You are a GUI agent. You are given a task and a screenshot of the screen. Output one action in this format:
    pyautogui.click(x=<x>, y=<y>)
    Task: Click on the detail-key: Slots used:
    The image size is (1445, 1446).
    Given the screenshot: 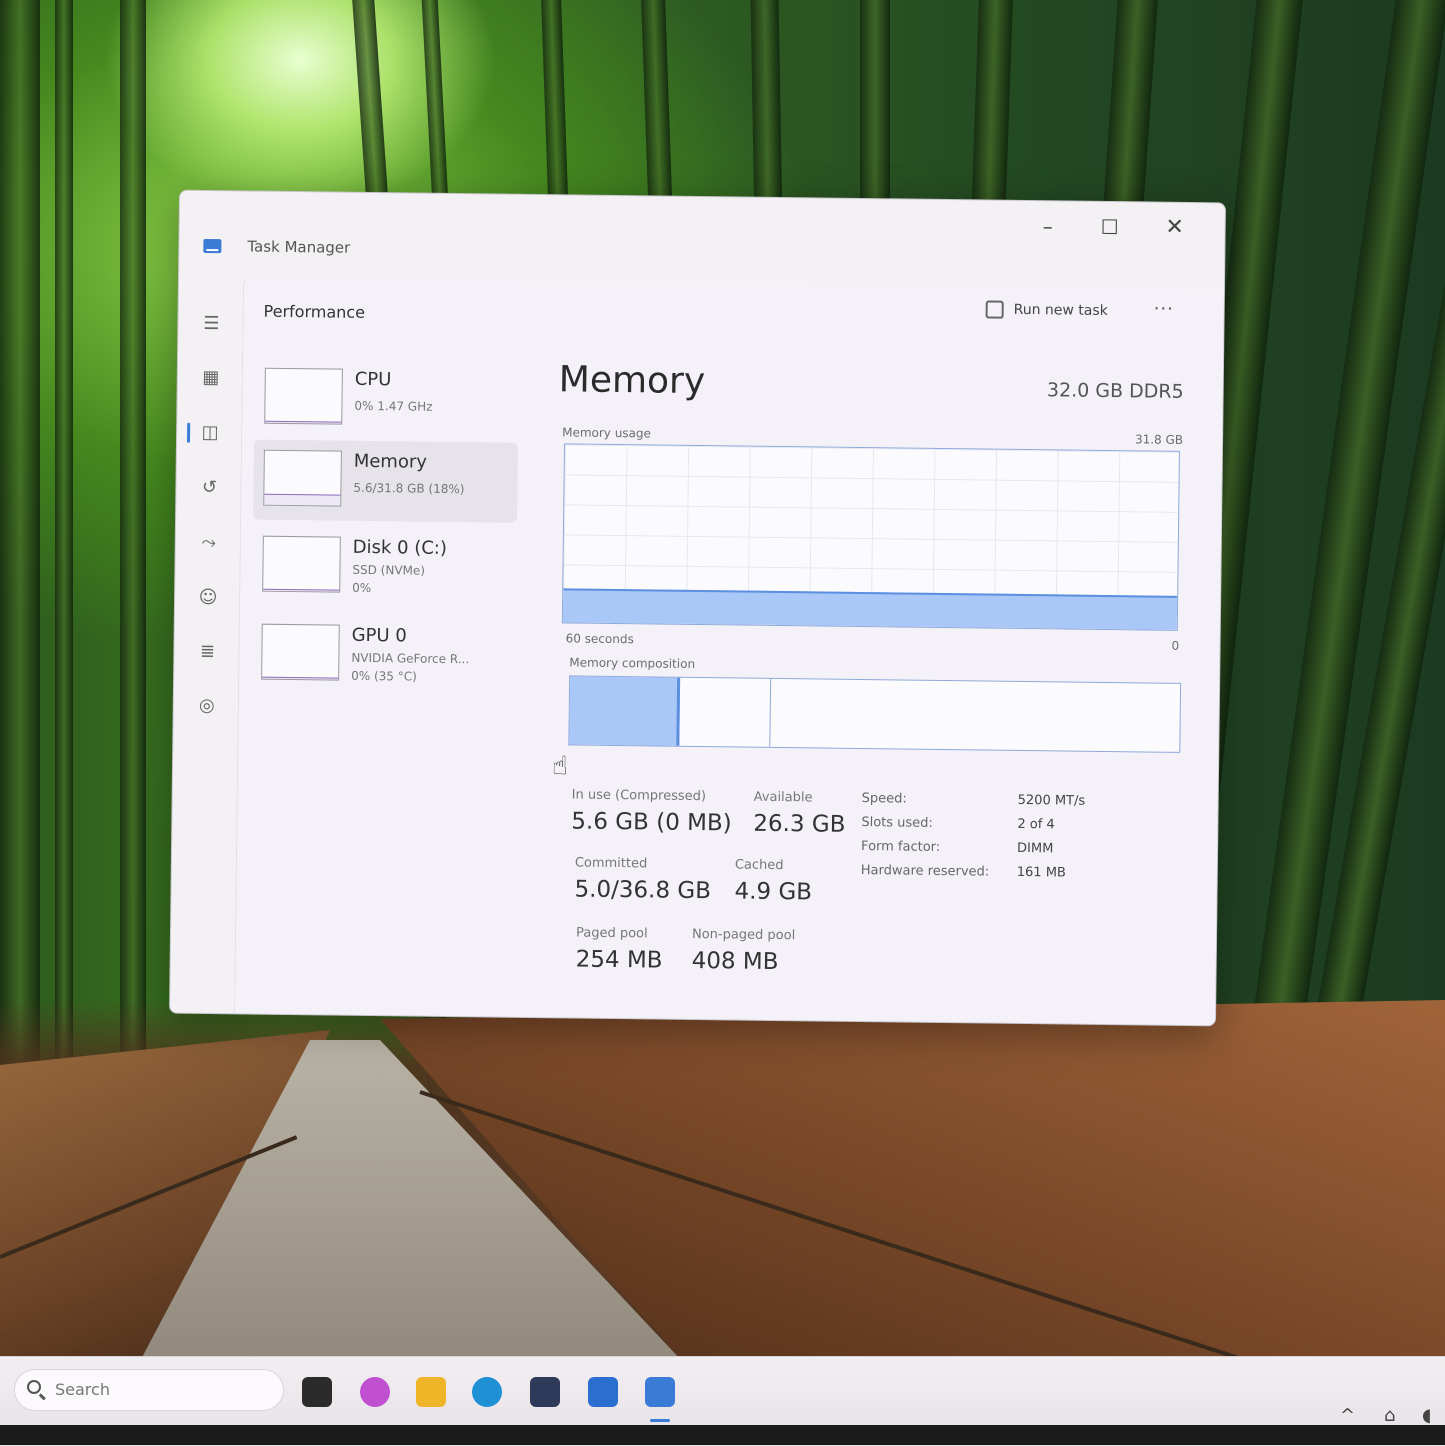 What is the action you would take?
    pyautogui.click(x=897, y=823)
    